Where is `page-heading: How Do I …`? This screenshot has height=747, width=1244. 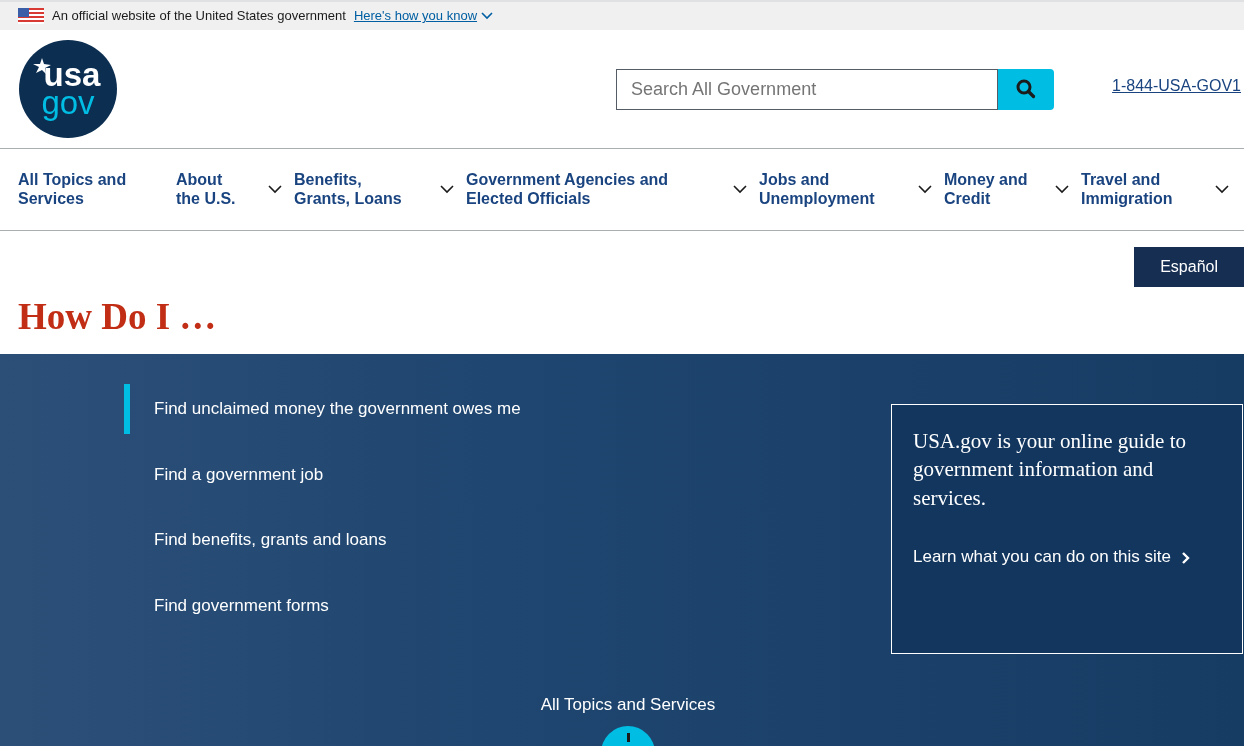 page-heading: How Do I … is located at coordinates (118, 317).